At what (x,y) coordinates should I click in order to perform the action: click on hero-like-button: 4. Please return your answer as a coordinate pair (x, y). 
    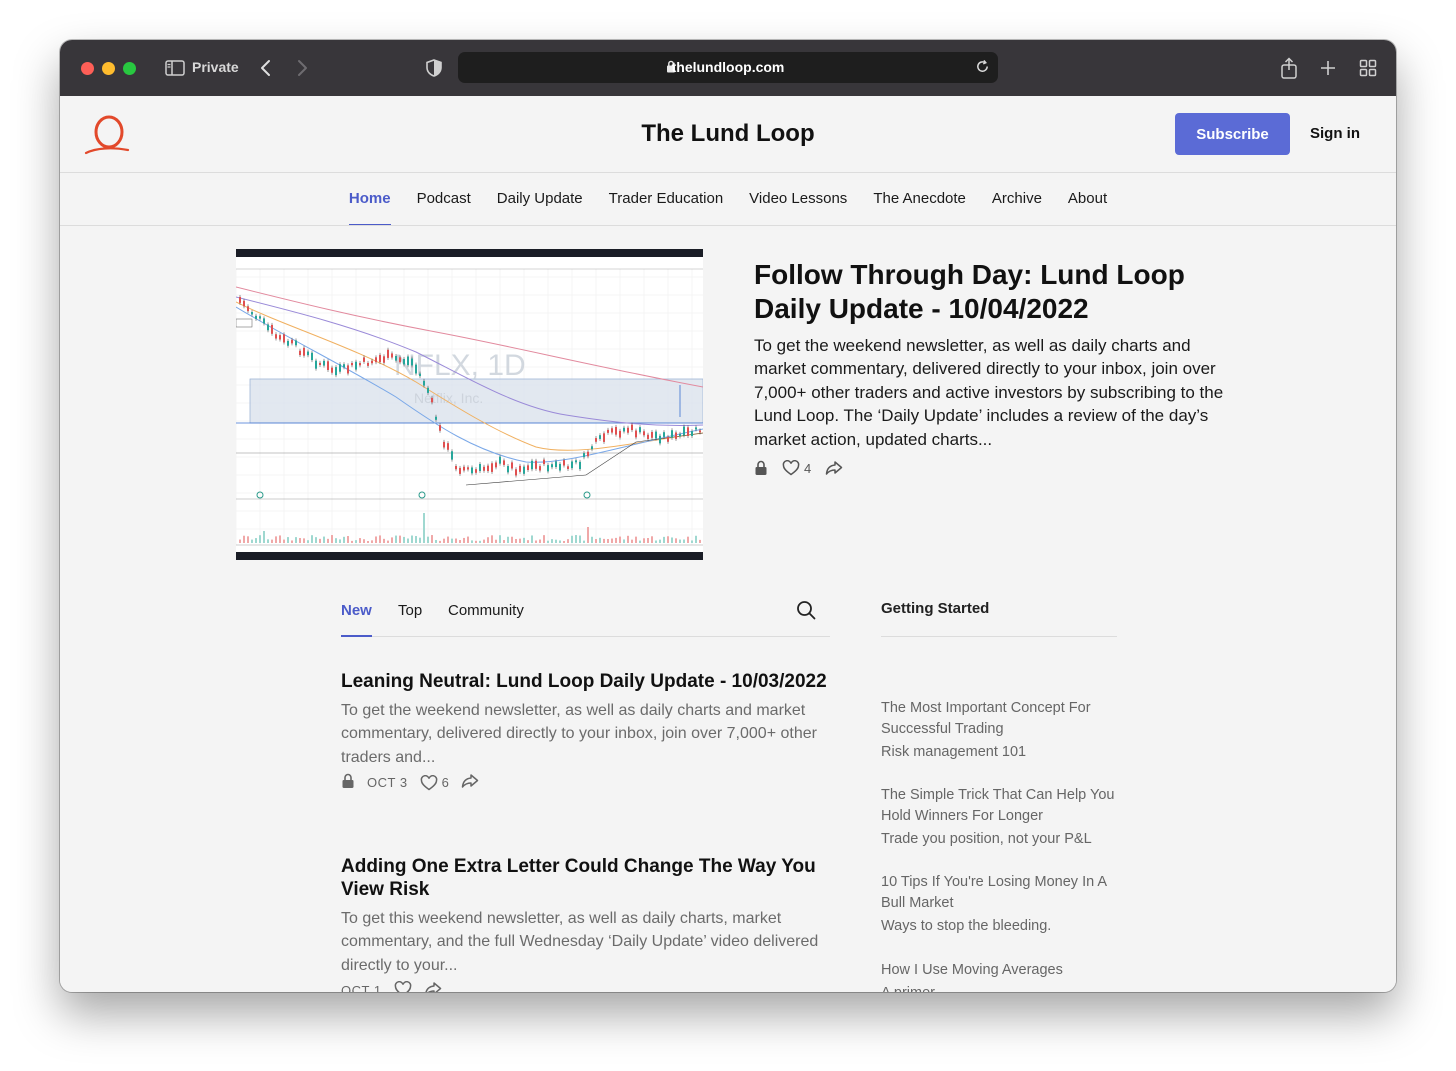
    Looking at the image, I should click on (796, 468).